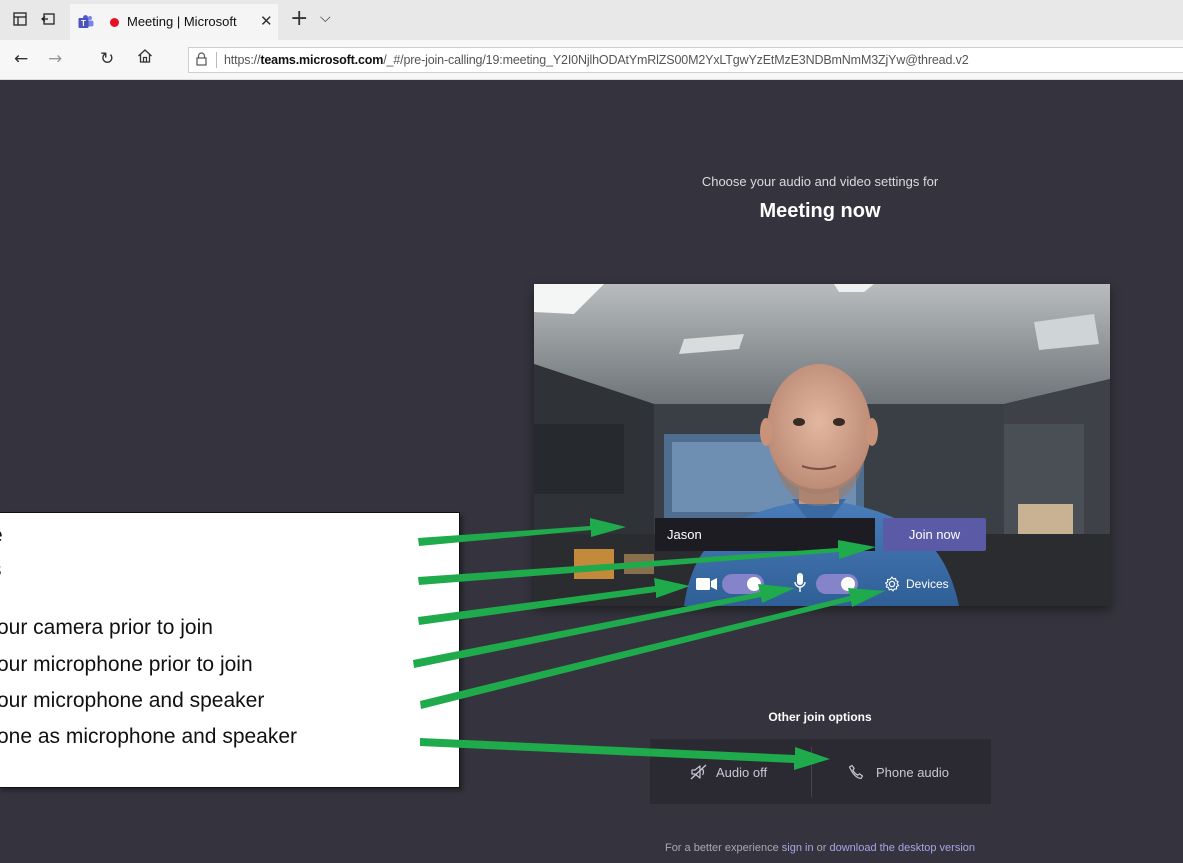 The height and width of the screenshot is (863, 1183). I want to click on arrow-to-phone-audio, so click(625, 754).